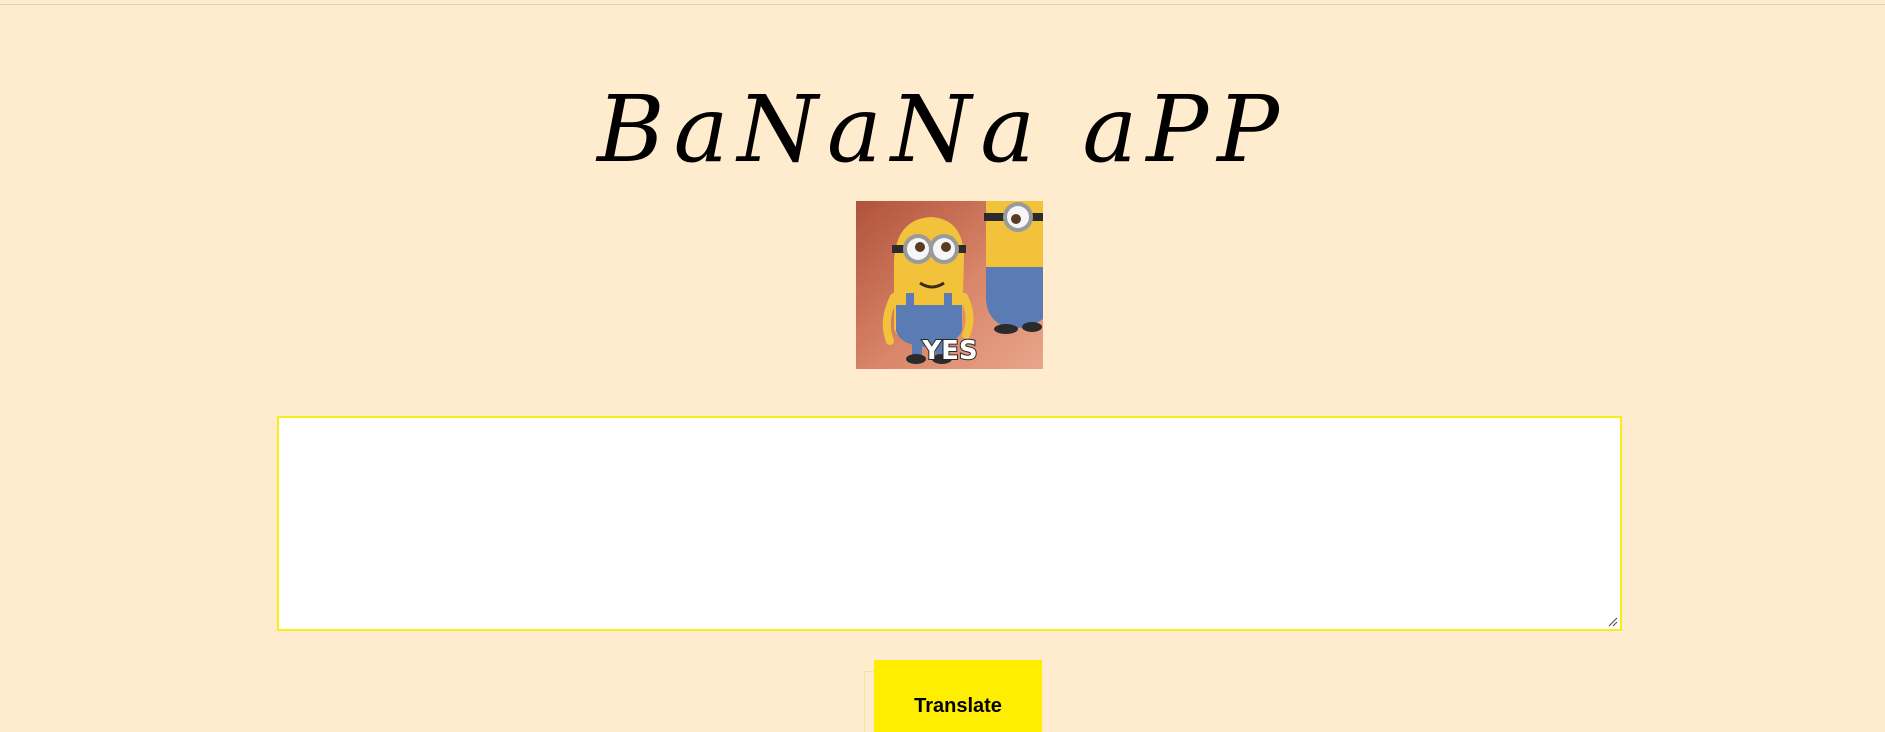 This screenshot has height=732, width=1885. Describe the element at coordinates (869, 671) in the screenshot. I see `button-outline-top` at that location.